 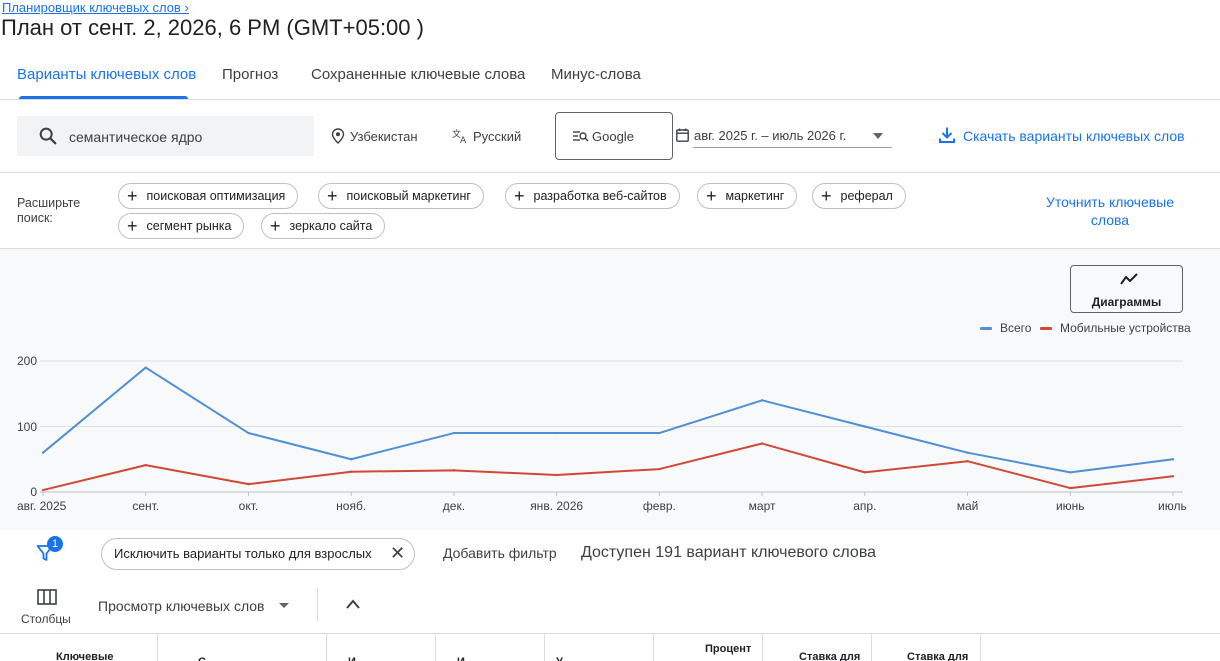 What do you see at coordinates (829, 656) in the screenshot?
I see `column-header-bid-low: Ставка для` at bounding box center [829, 656].